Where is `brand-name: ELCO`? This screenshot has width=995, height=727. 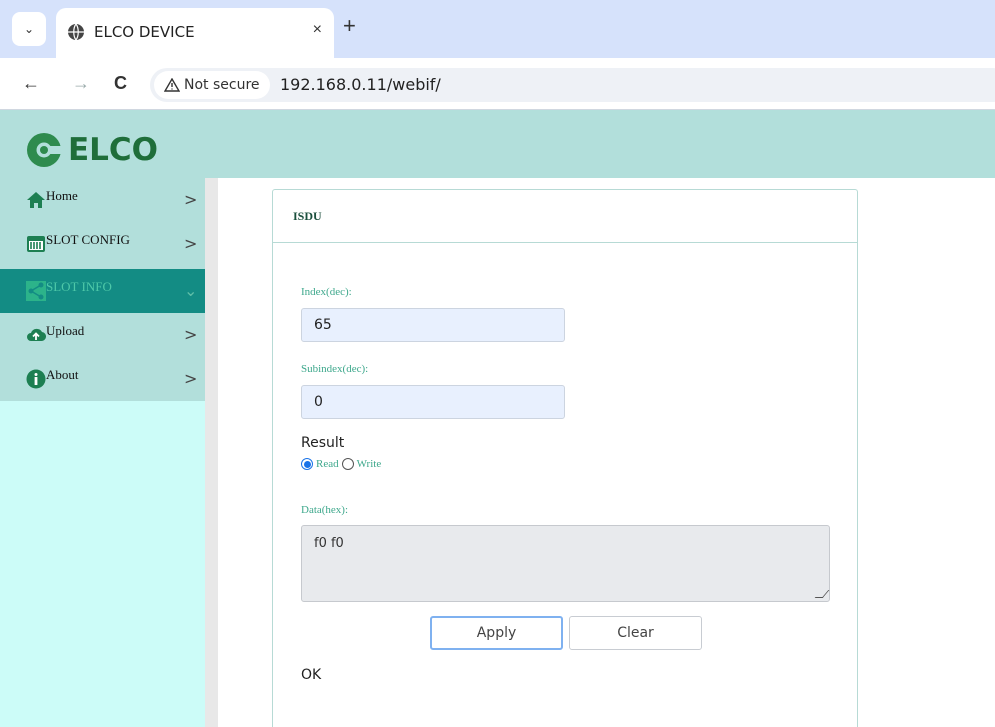
brand-name: ELCO is located at coordinates (113, 150).